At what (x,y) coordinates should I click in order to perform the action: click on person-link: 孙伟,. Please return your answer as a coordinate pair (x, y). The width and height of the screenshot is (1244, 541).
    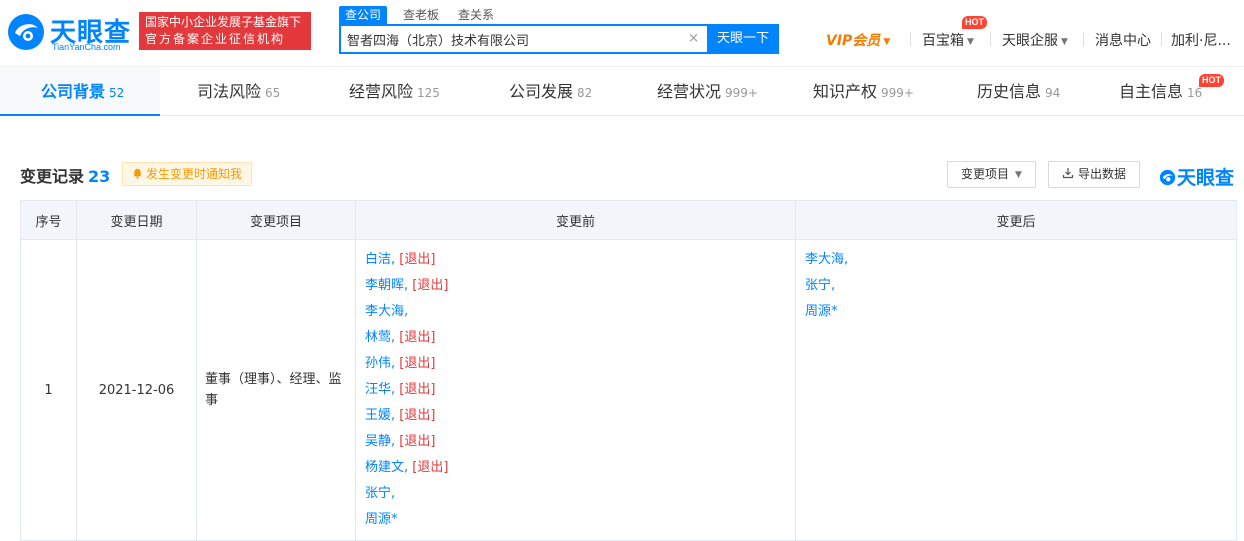
    Looking at the image, I should click on (380, 363).